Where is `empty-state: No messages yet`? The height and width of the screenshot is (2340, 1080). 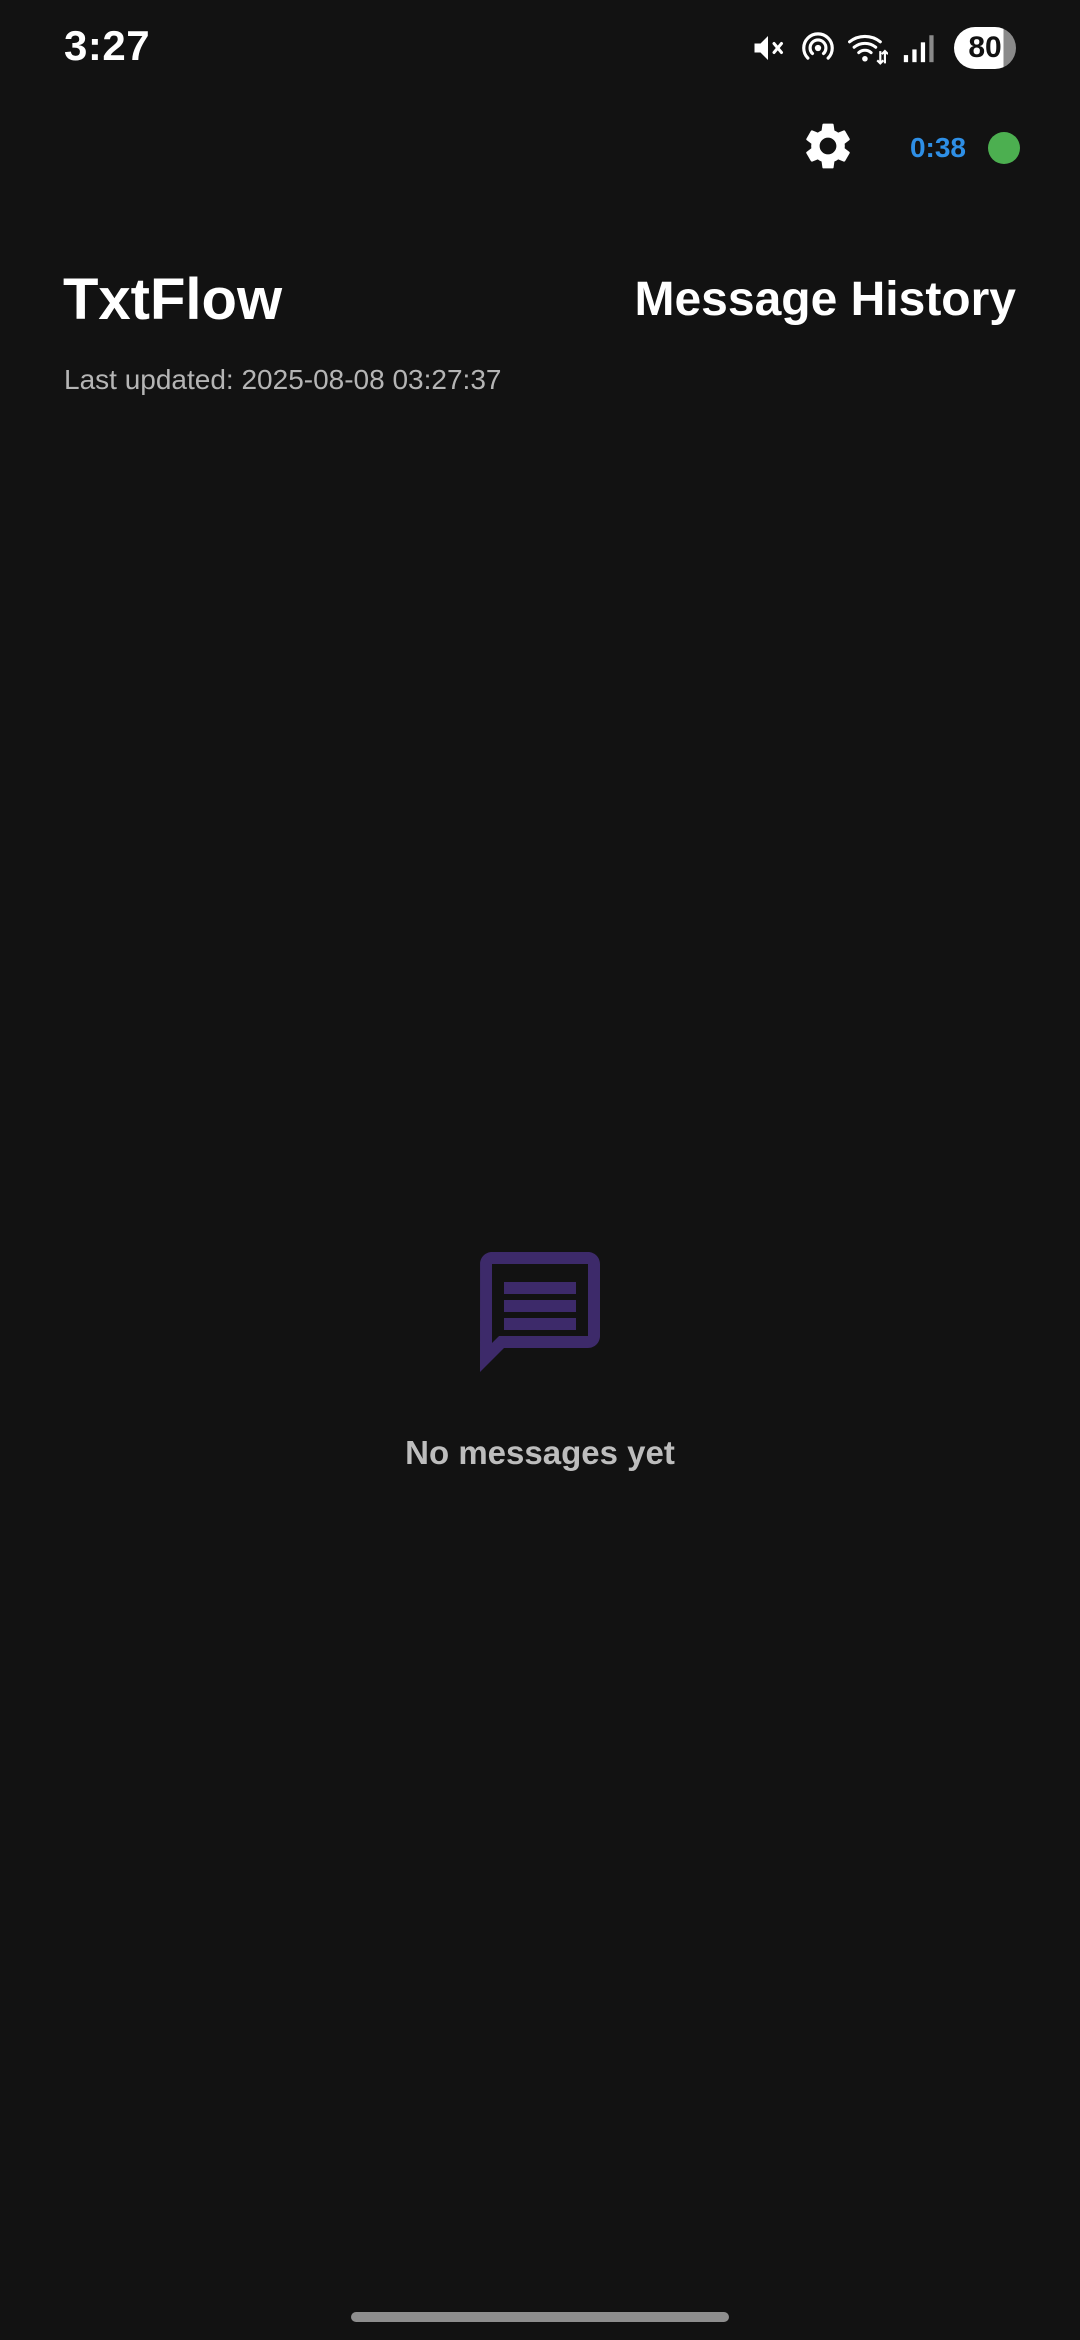
empty-state: No messages yet is located at coordinates (540, 1356).